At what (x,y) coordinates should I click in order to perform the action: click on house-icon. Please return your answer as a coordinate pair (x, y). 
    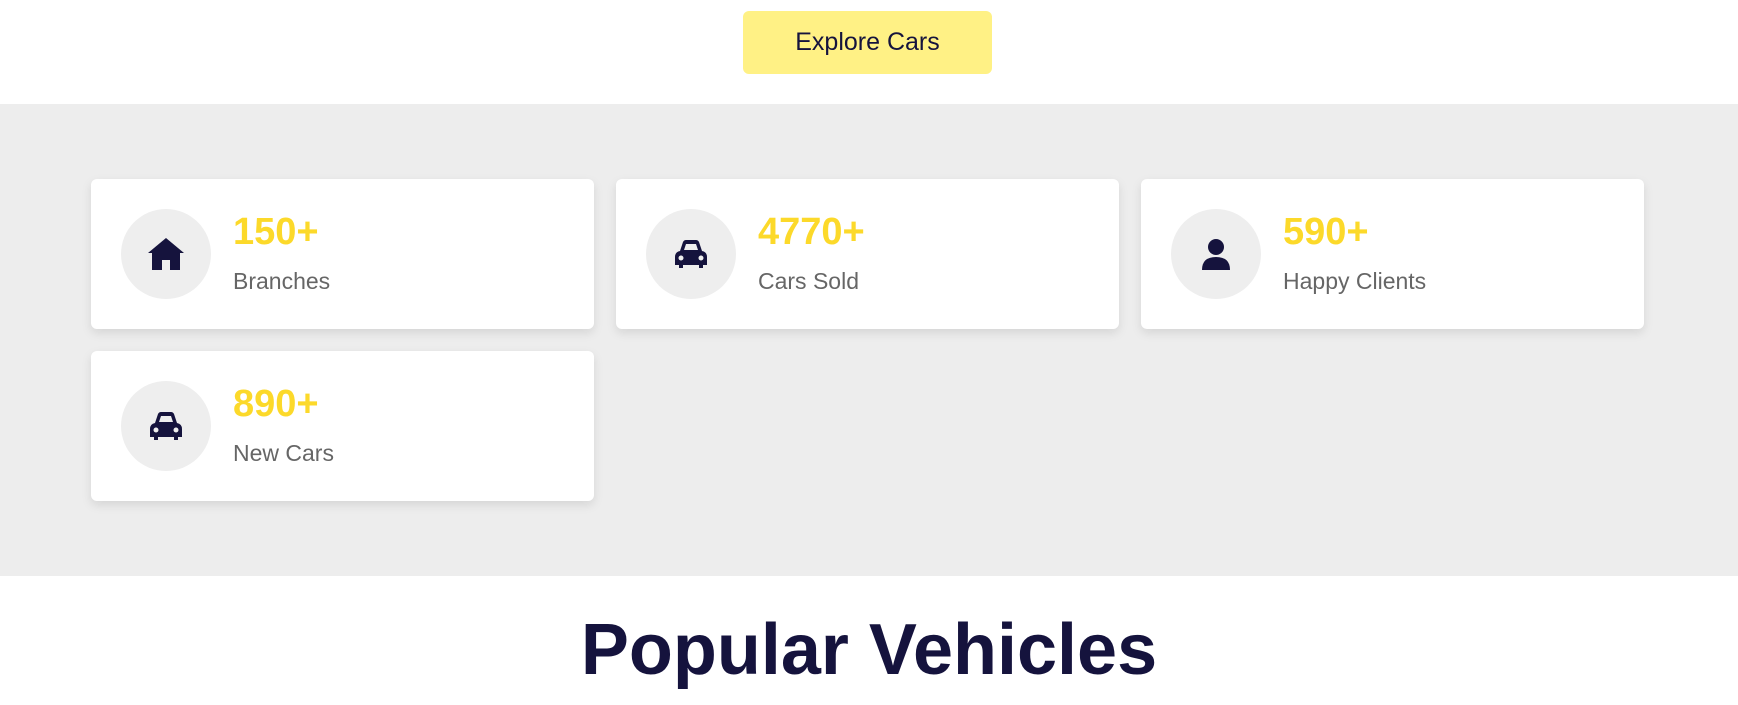
    Looking at the image, I should click on (166, 254).